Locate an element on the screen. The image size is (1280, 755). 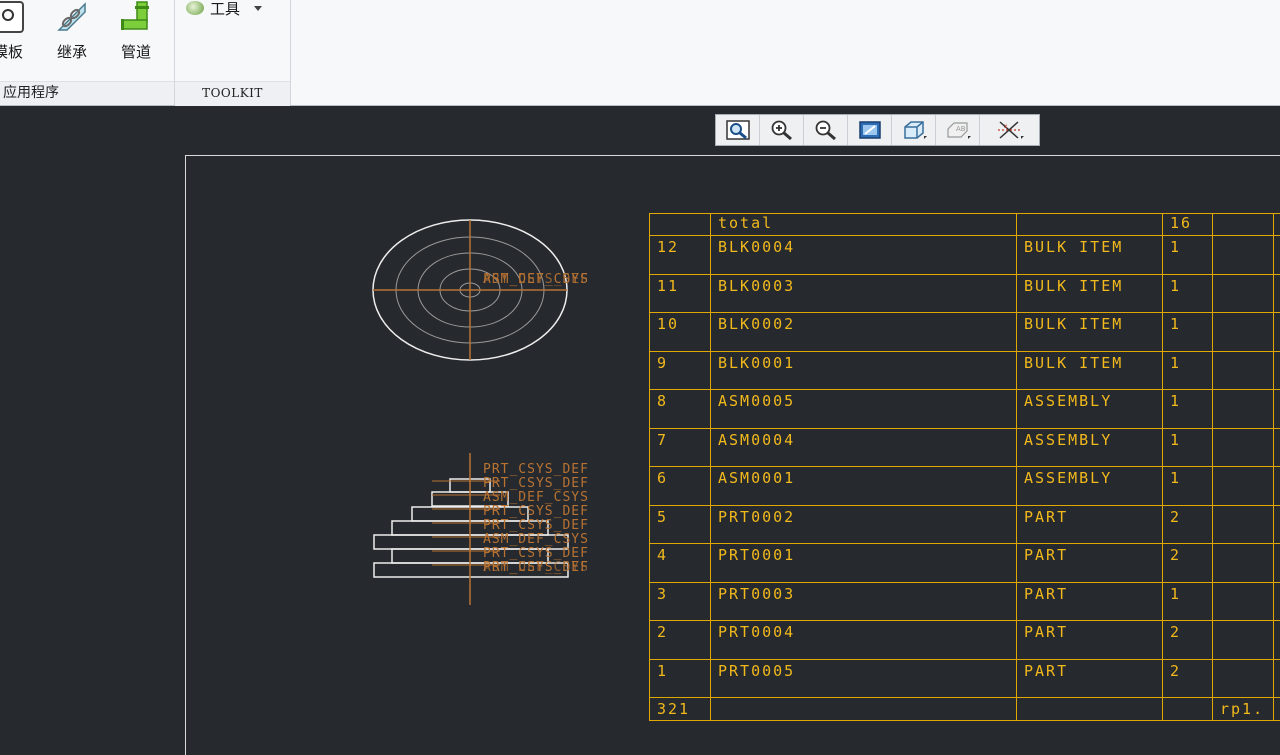
bom-name: PRT0004 is located at coordinates (864, 640).